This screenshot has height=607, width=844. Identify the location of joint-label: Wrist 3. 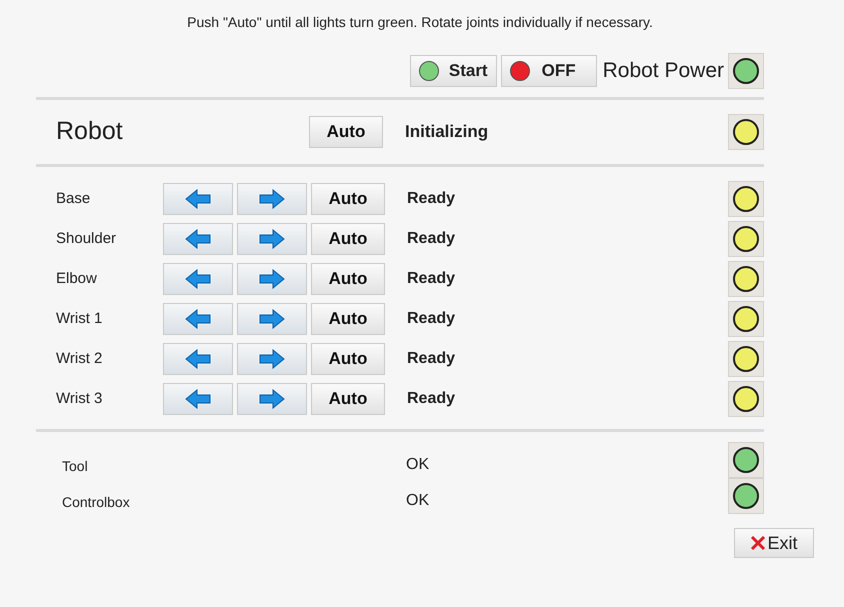
(79, 398).